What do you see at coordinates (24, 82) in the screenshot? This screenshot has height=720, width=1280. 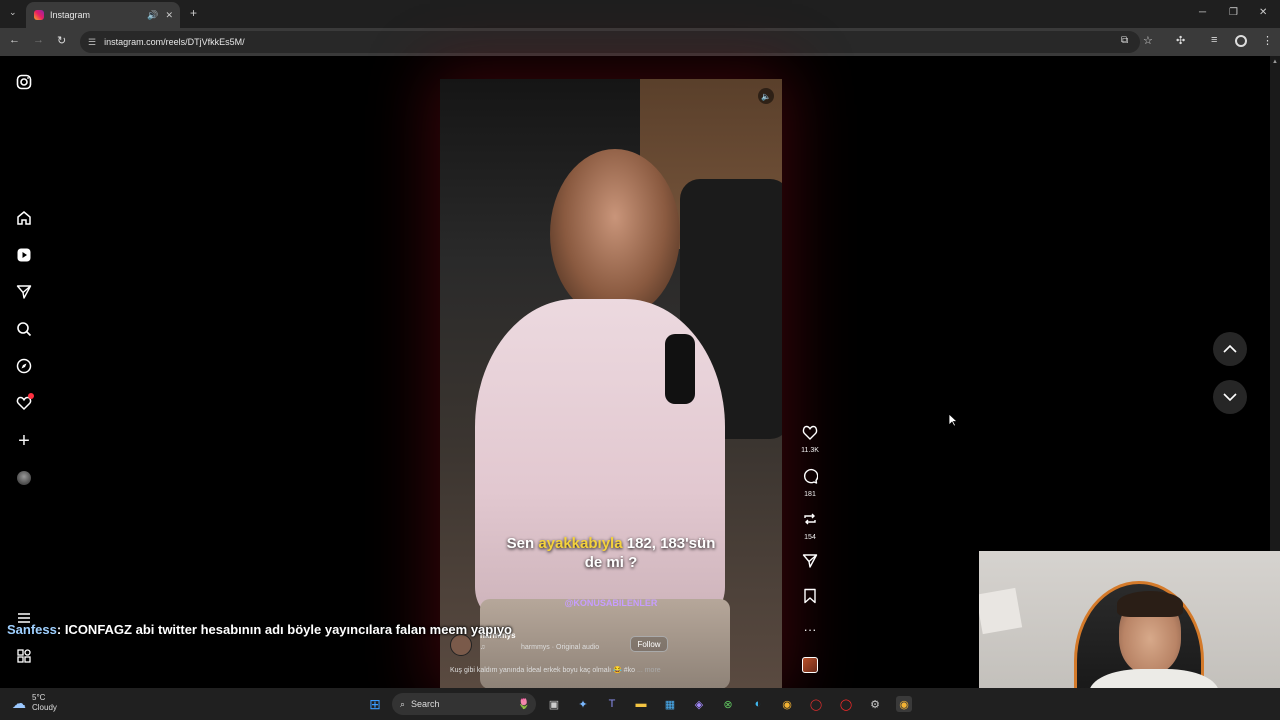 I see `instagram-logo-icon` at bounding box center [24, 82].